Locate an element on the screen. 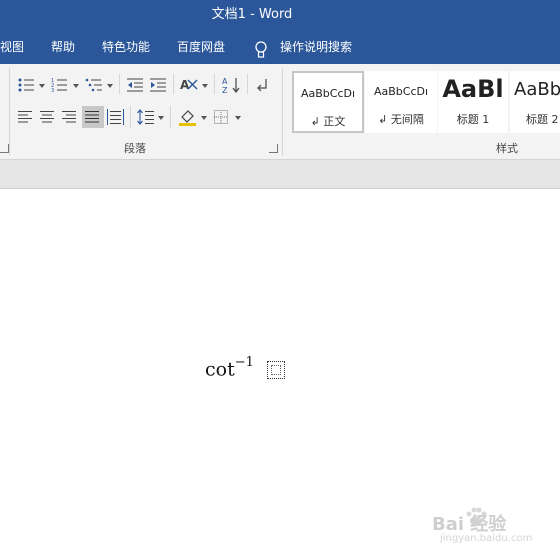  equation: cot−1 is located at coordinates (229, 368).